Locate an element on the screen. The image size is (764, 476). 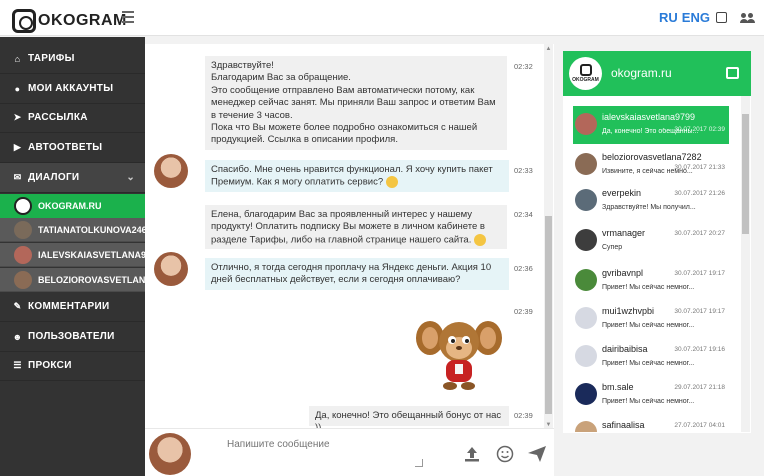
resize-grip is located at coordinates (419, 463).